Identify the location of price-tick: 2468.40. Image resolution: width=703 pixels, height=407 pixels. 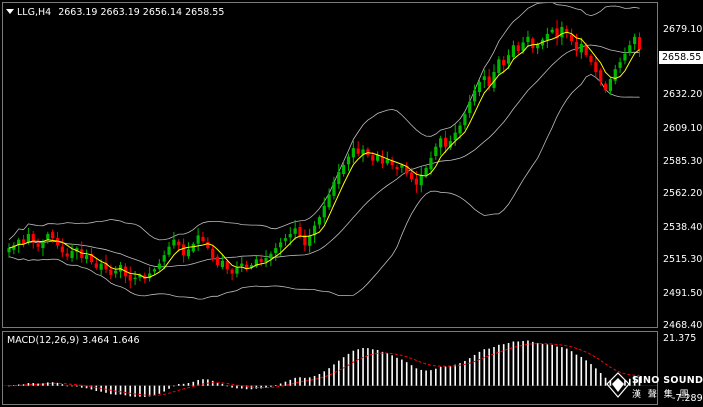
(683, 325).